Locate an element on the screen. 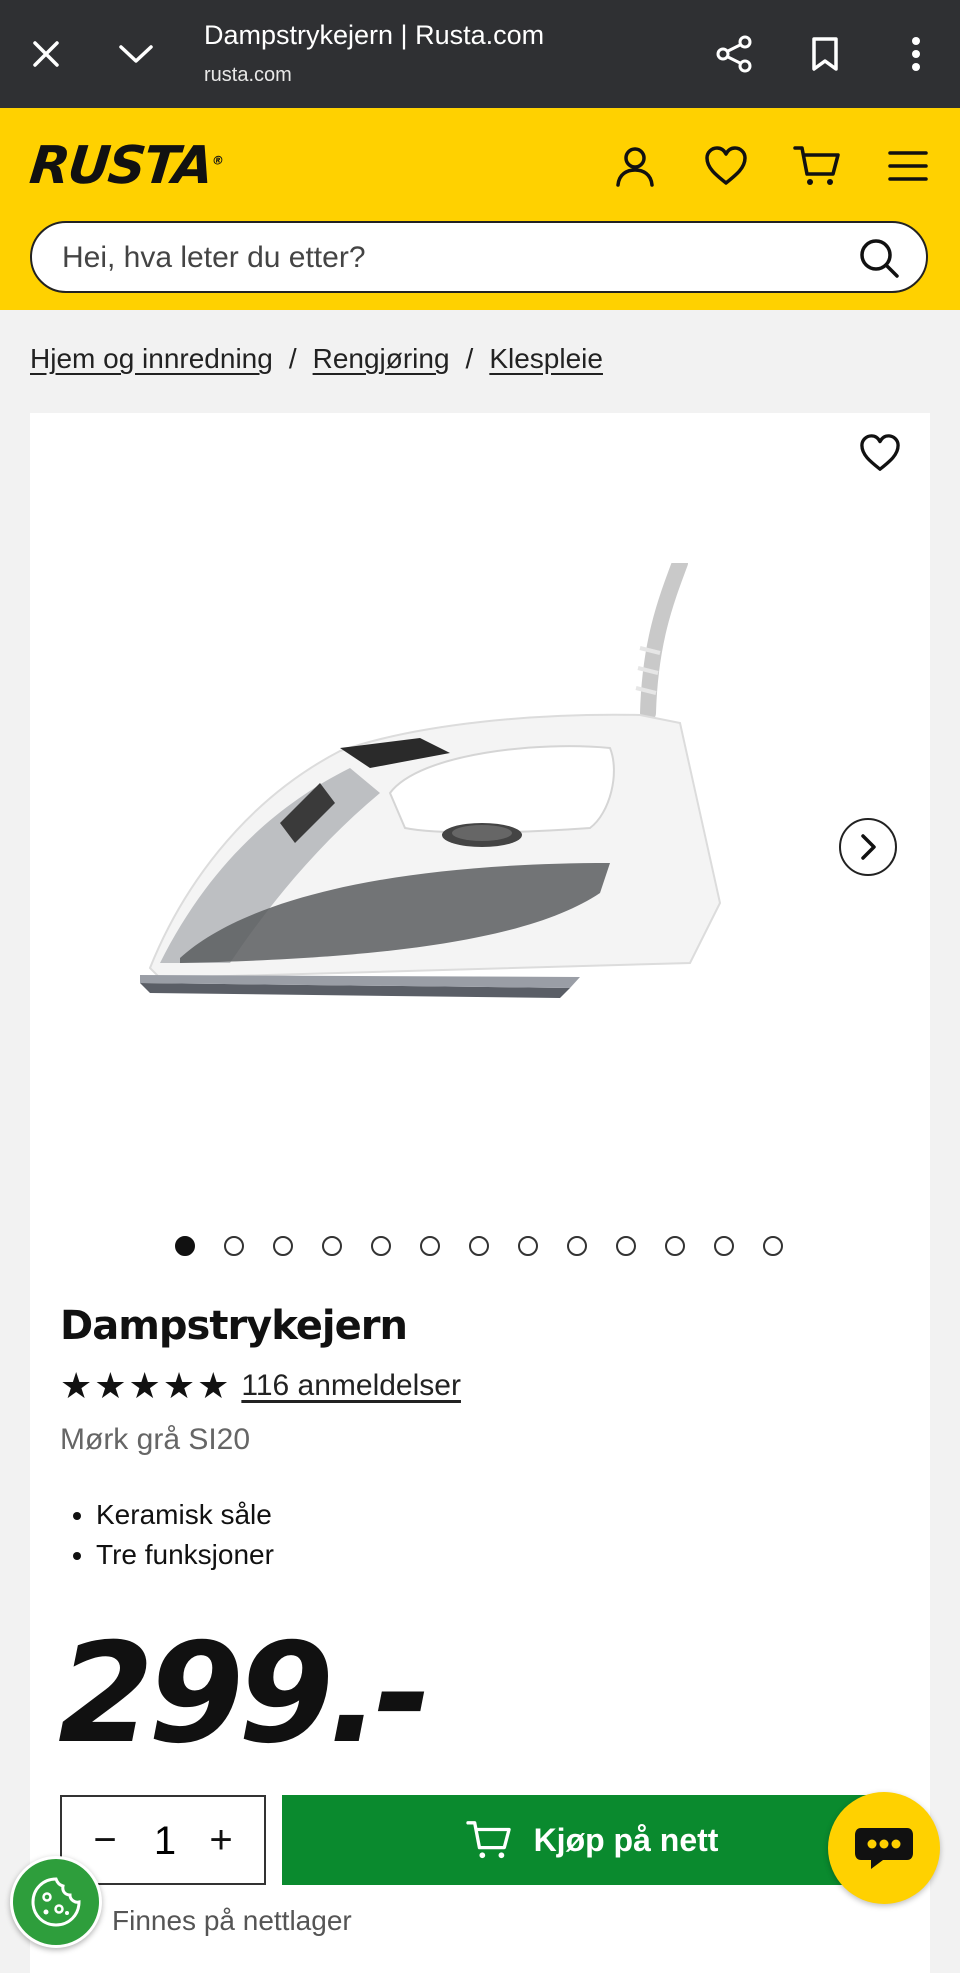  breadcrumb-link-klespleie: Klespleie is located at coordinates (546, 358).